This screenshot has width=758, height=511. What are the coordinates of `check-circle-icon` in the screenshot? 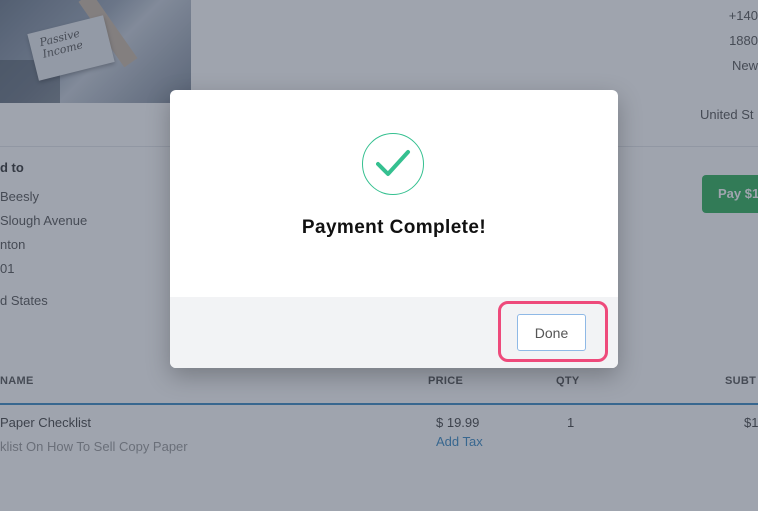 It's located at (393, 164).